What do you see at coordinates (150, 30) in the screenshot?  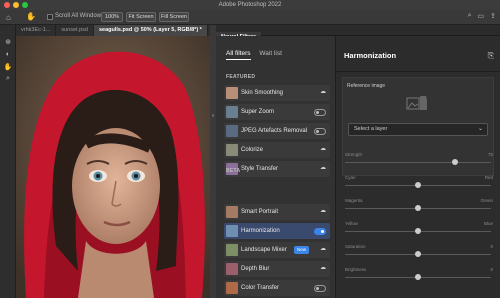 I see `doc-tab-active: seagulls.psd @ 50% (Layer 5, RGB/8*) *` at bounding box center [150, 30].